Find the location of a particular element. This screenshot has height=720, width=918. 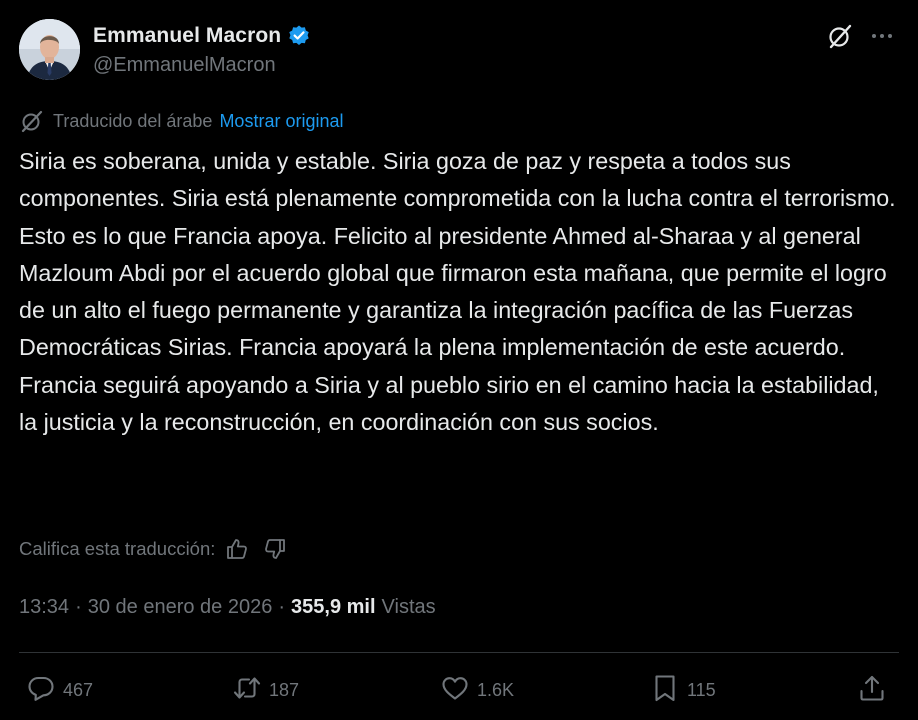

translation-bar: Traducido del árabe Mostrar original is located at coordinates (181, 121).